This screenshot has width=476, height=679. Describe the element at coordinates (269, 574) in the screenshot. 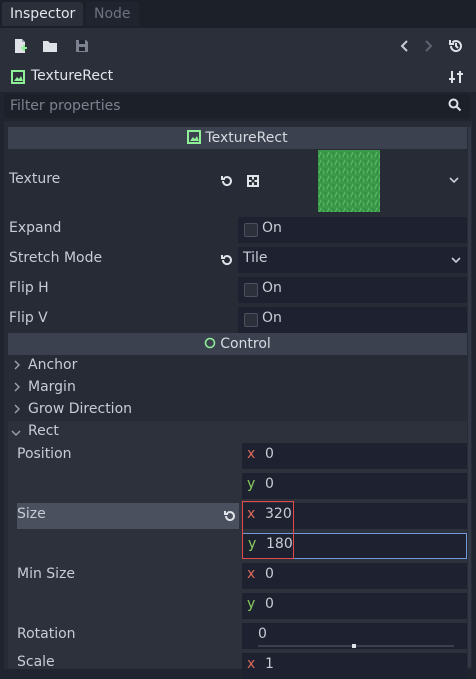

I see `min-size-x-value: 0` at that location.